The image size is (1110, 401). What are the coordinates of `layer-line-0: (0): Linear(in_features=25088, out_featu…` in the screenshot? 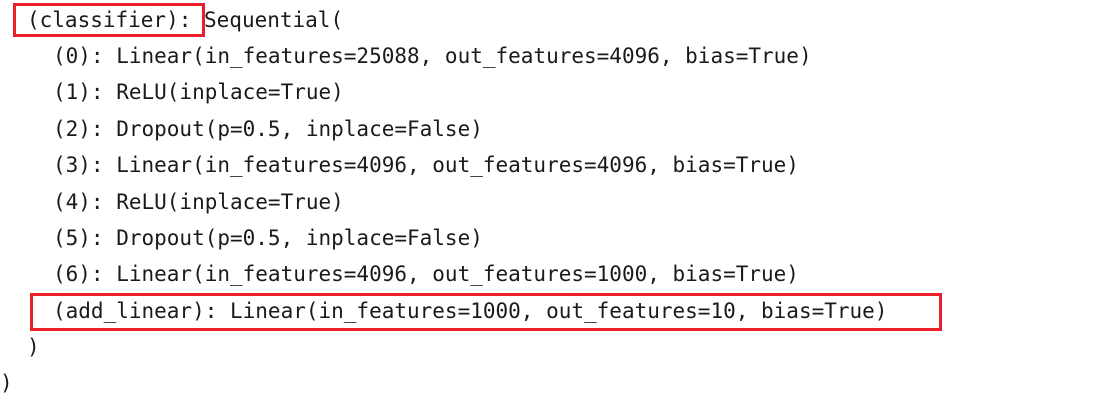 It's located at (432, 56).